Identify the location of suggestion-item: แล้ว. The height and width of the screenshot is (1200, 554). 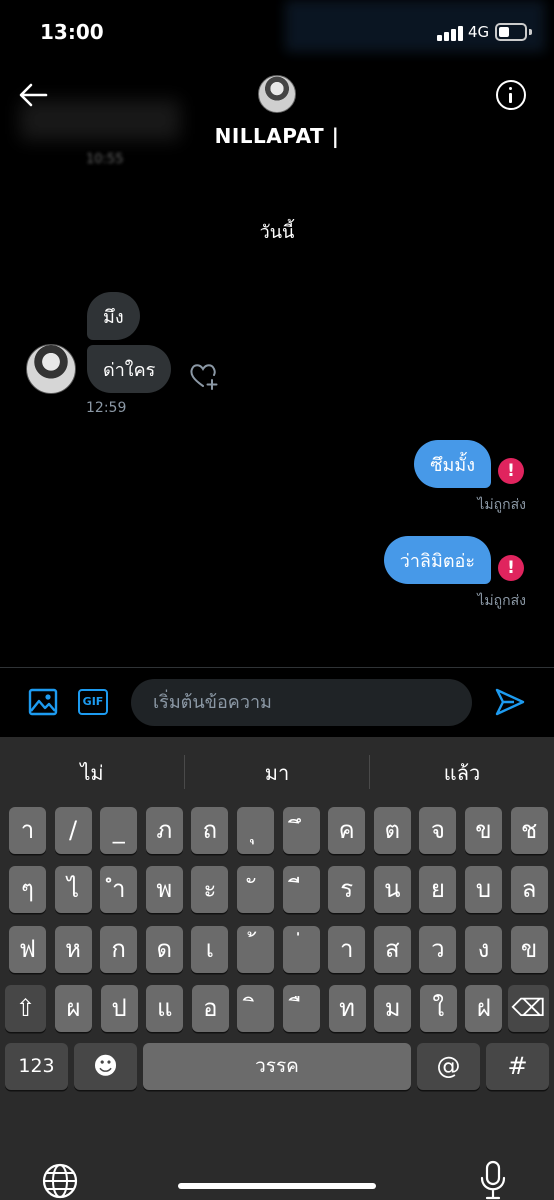
(462, 773).